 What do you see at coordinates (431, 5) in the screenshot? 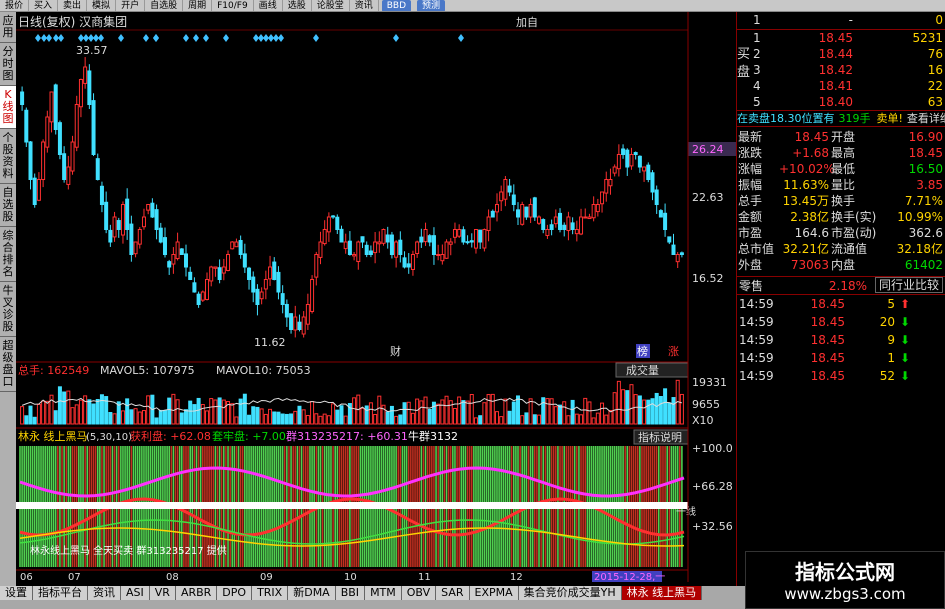
I see `topbar-badge-1: 预测` at bounding box center [431, 5].